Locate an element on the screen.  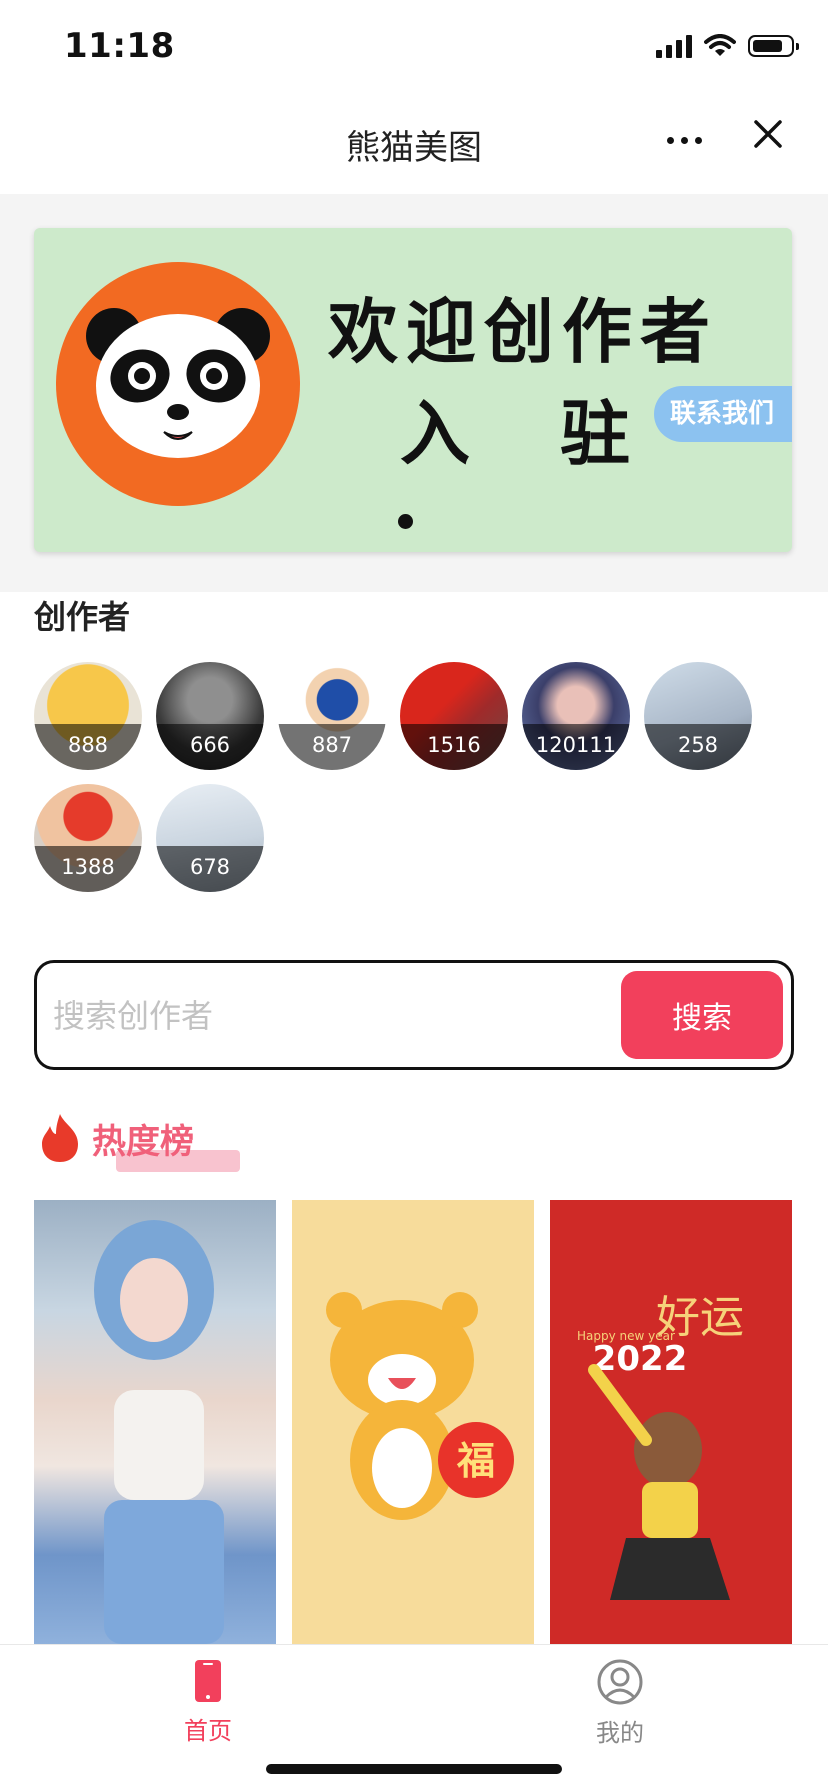
hot-image-card: 好运 Happy new year 2022 is located at coordinates (671, 1422).